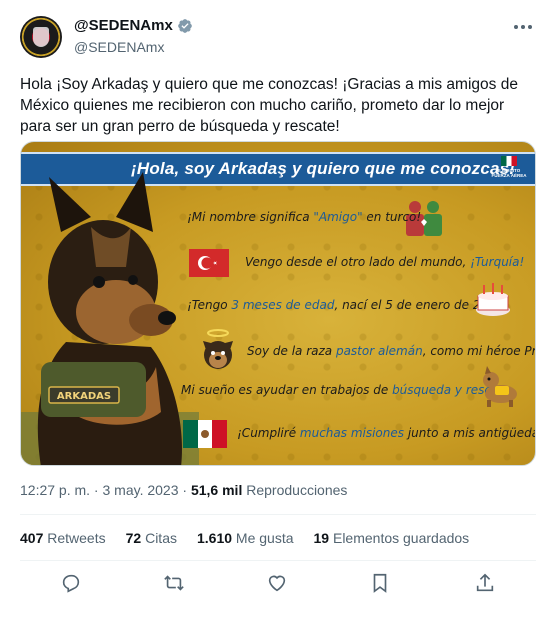 This screenshot has width=550, height=620. I want to click on retweets-stat: 407 Retweets, so click(63, 538).